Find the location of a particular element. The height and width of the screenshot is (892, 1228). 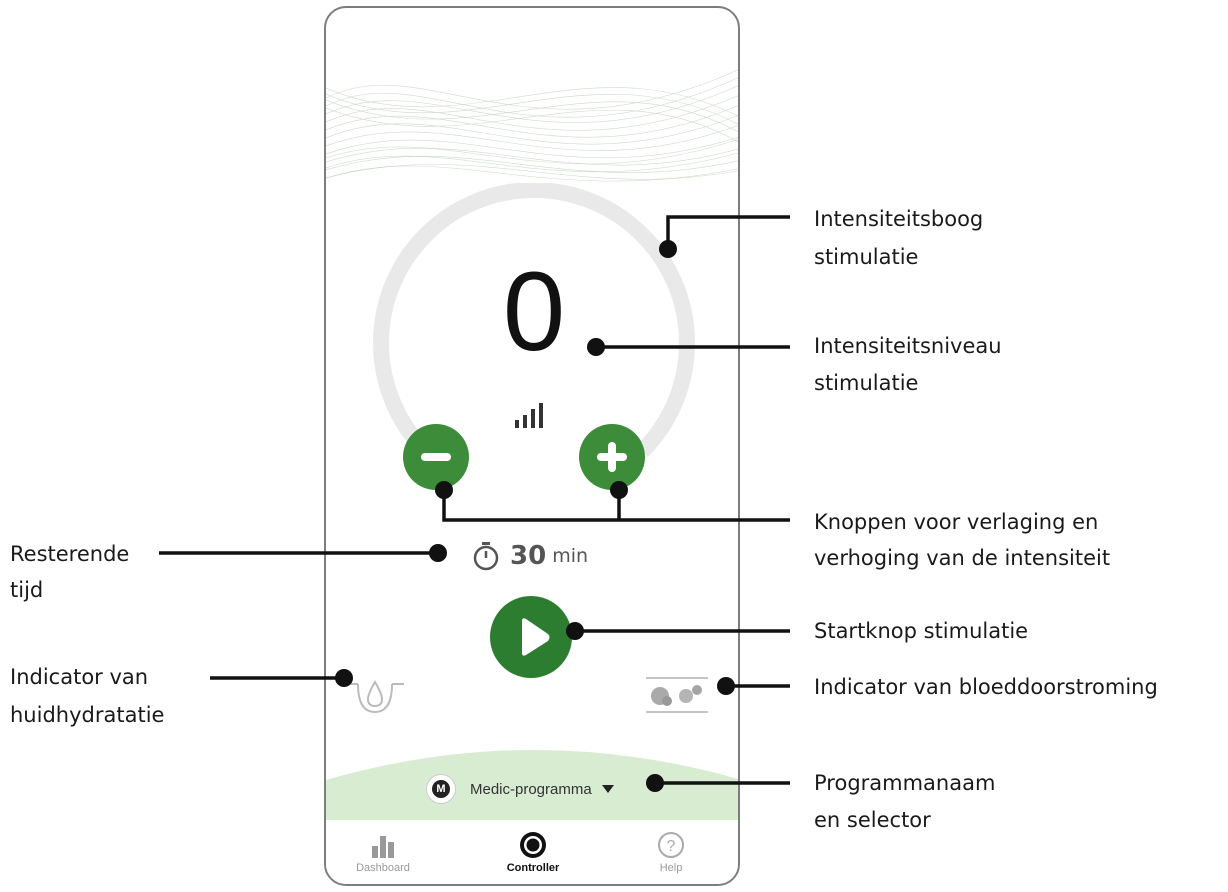

program-selector: M Medic-programma is located at coordinates (520, 789).